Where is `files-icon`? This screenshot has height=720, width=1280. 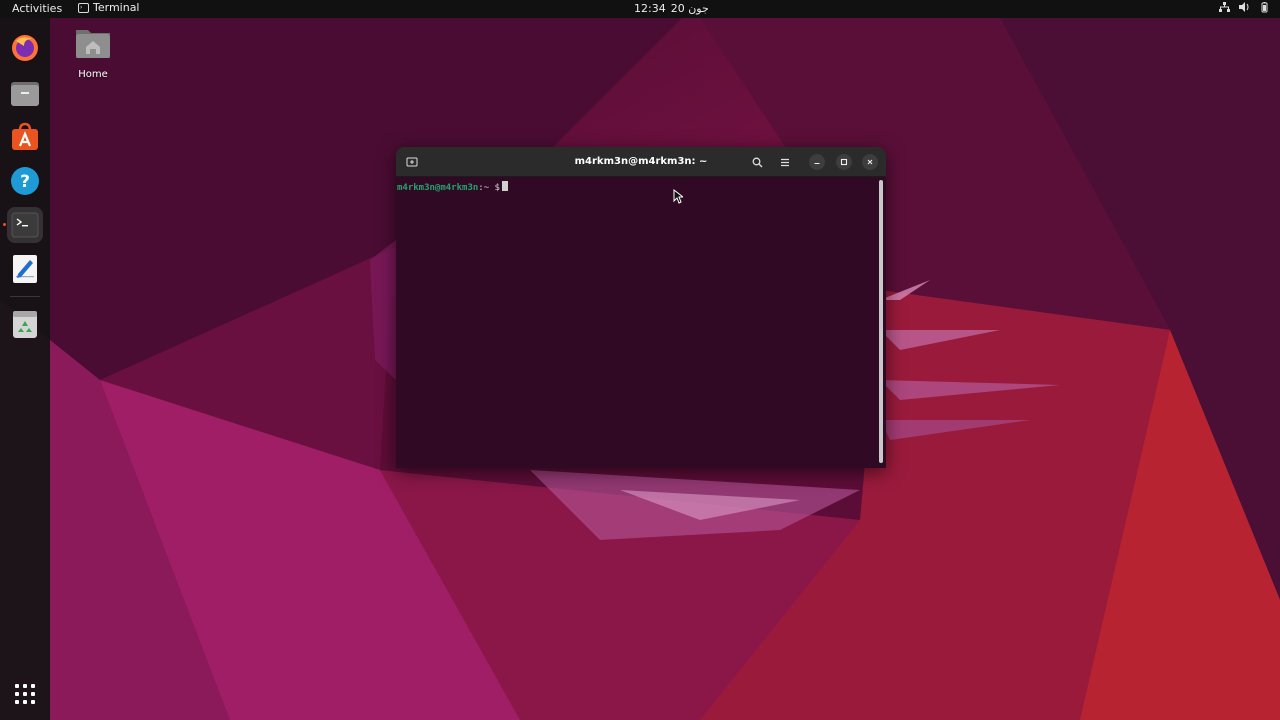
files-icon is located at coordinates (25, 94).